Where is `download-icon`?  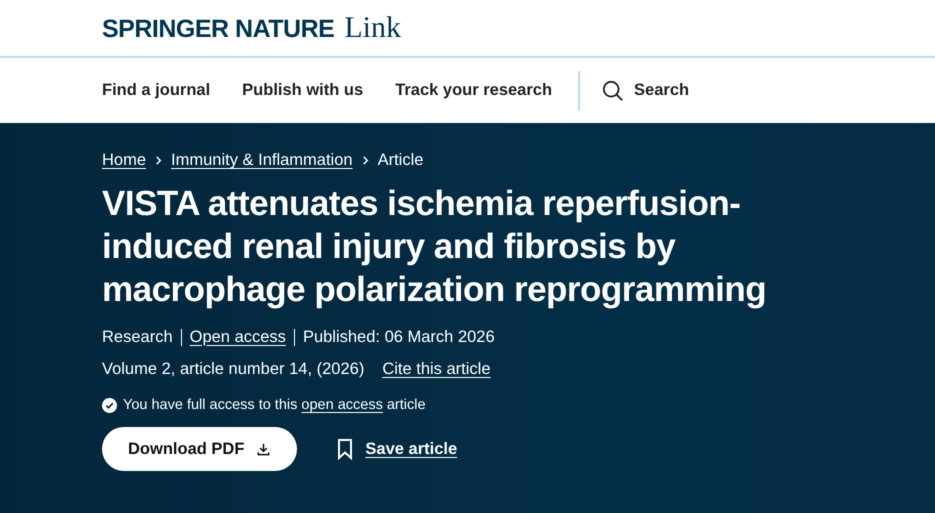 download-icon is located at coordinates (264, 449).